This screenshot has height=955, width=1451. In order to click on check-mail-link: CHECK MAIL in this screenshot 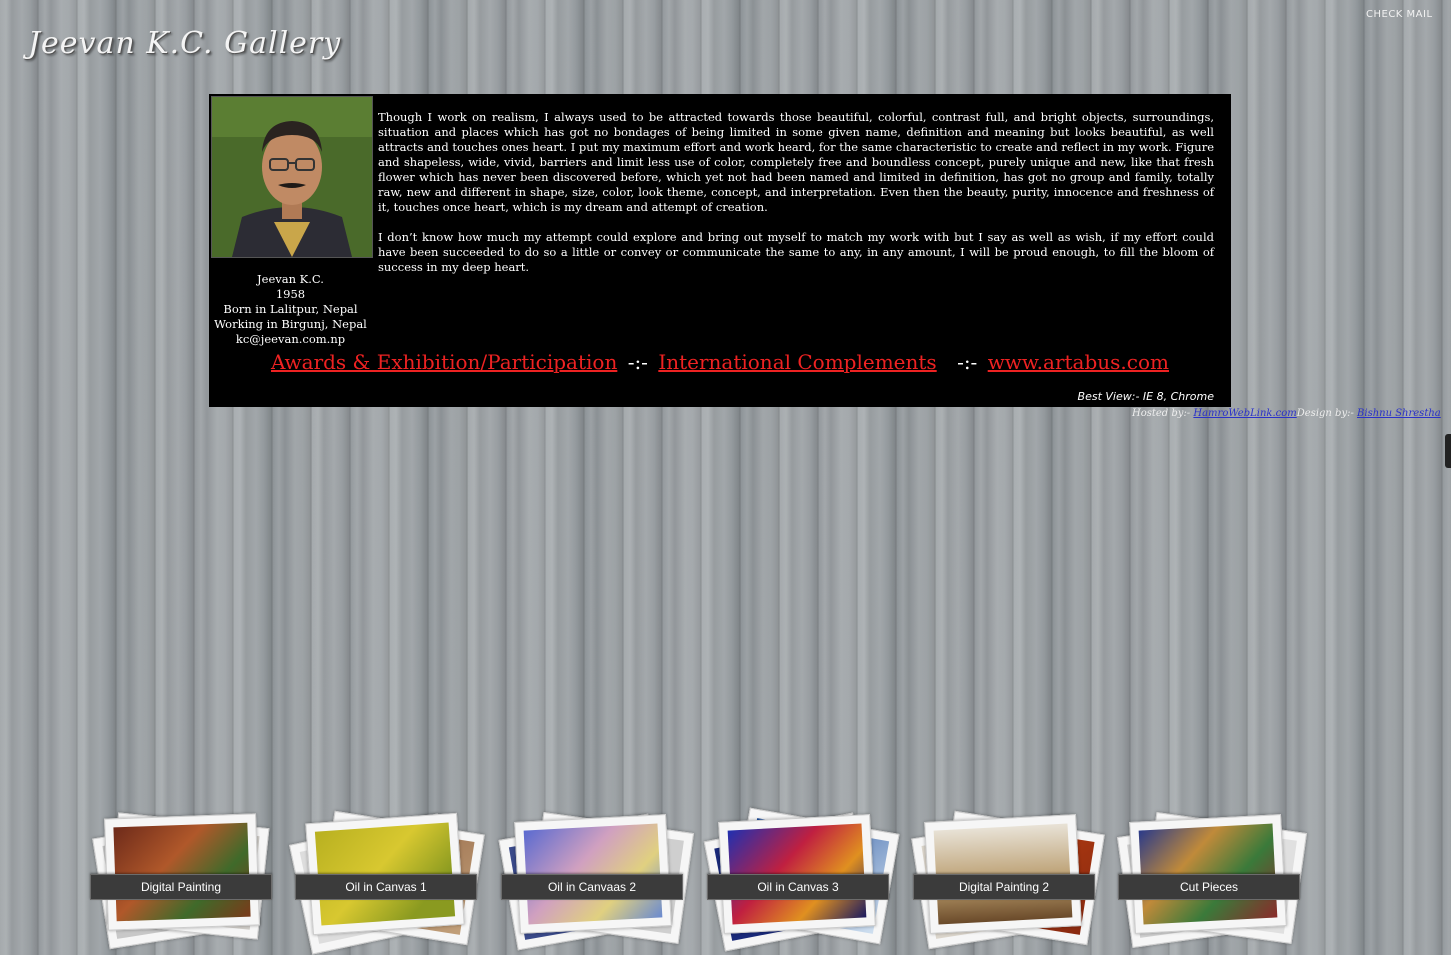, I will do `click(1399, 14)`.